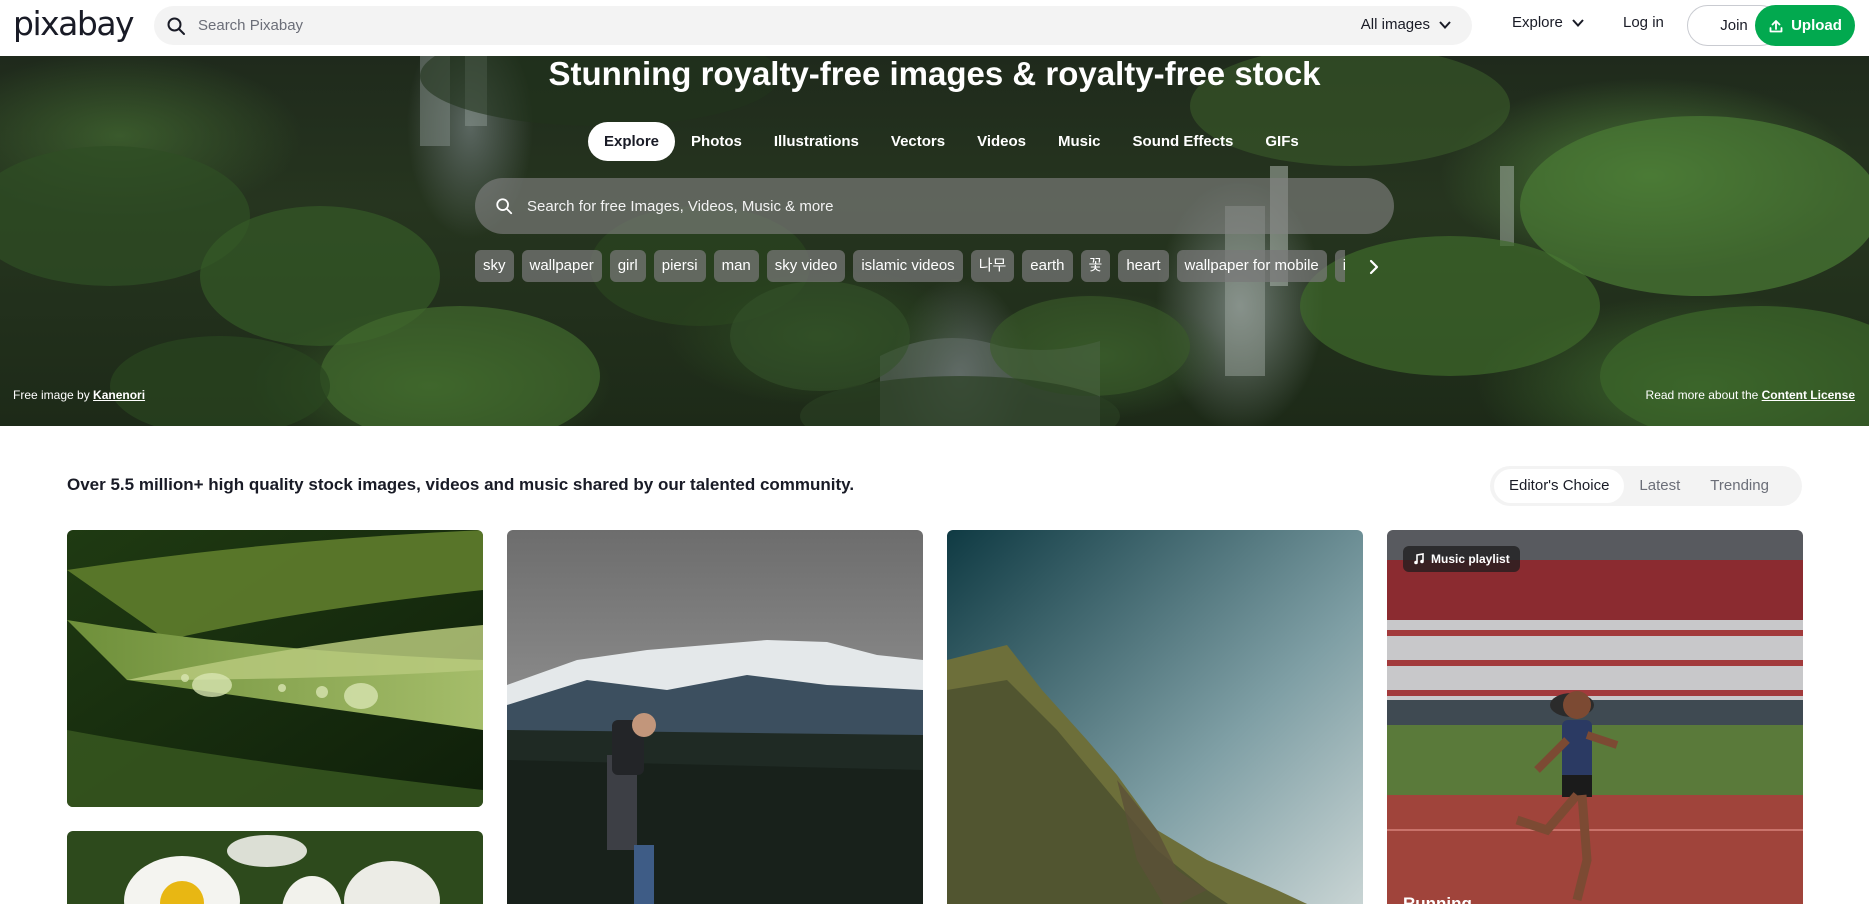 This screenshot has width=1869, height=904. Describe the element at coordinates (1419, 559) in the screenshot. I see `music-note-icon` at that location.